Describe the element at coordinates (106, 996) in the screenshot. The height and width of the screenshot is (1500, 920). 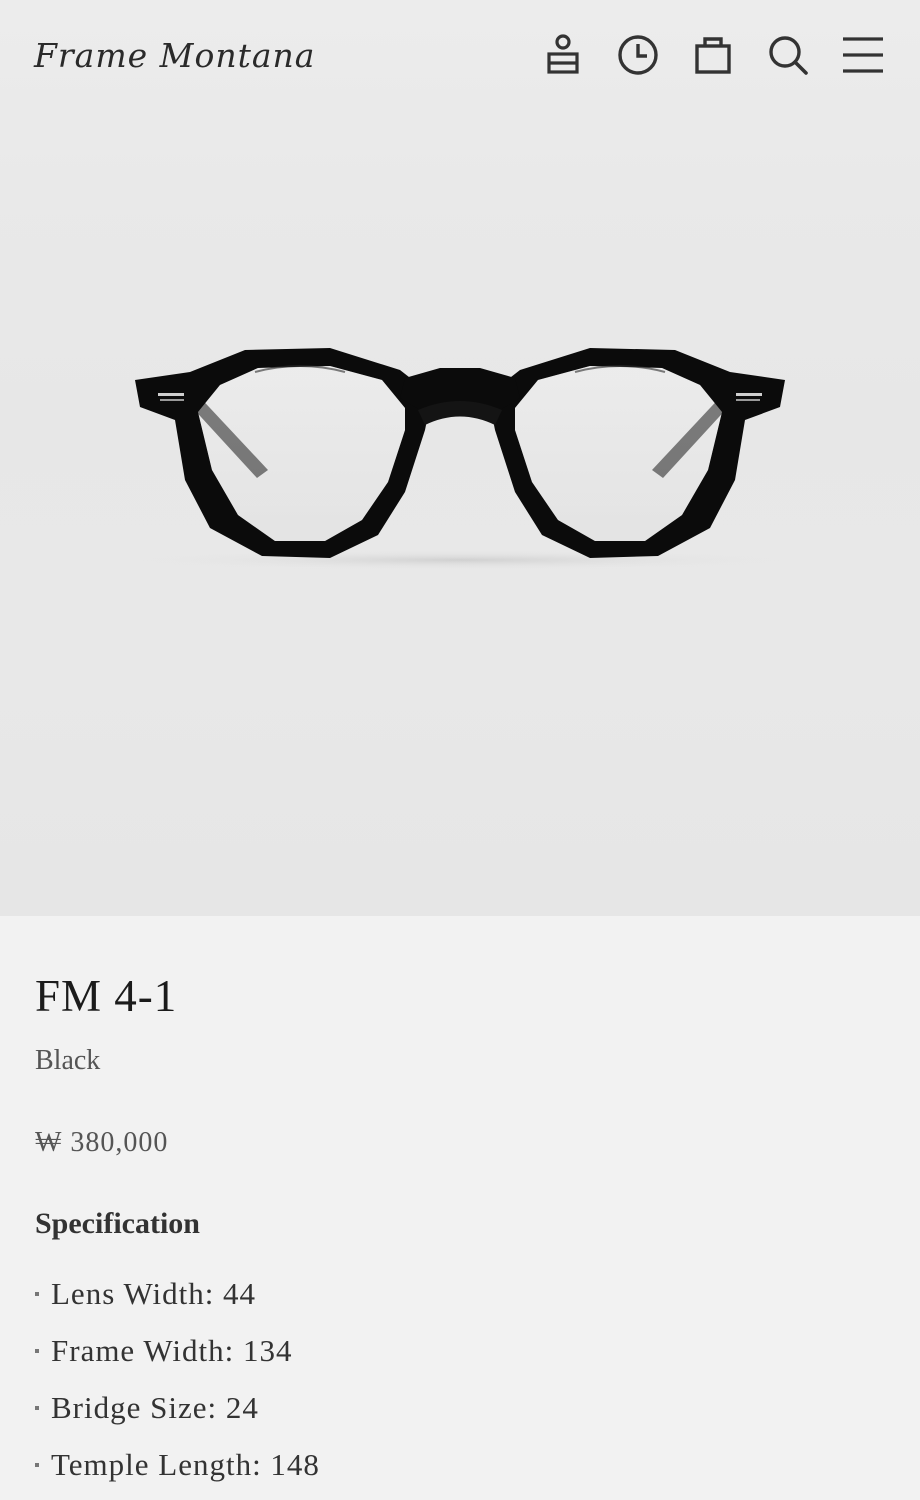
I see `product-title: FM 4-1` at that location.